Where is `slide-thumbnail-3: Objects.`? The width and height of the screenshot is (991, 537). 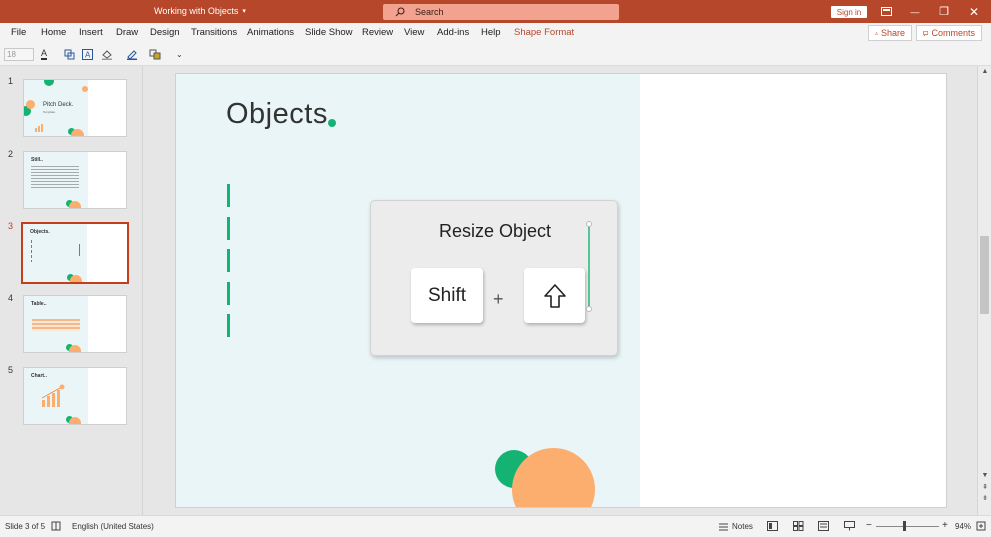 slide-thumbnail-3: Objects. is located at coordinates (75, 253).